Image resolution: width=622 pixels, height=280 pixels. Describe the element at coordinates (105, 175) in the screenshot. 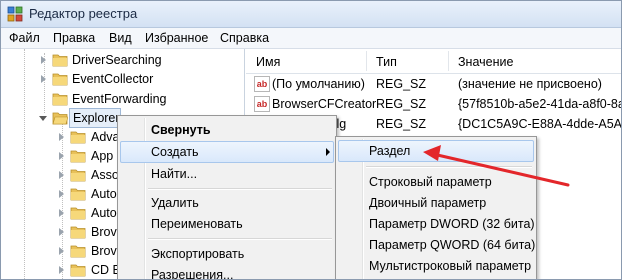

I see `tree-item-label: Asso` at that location.